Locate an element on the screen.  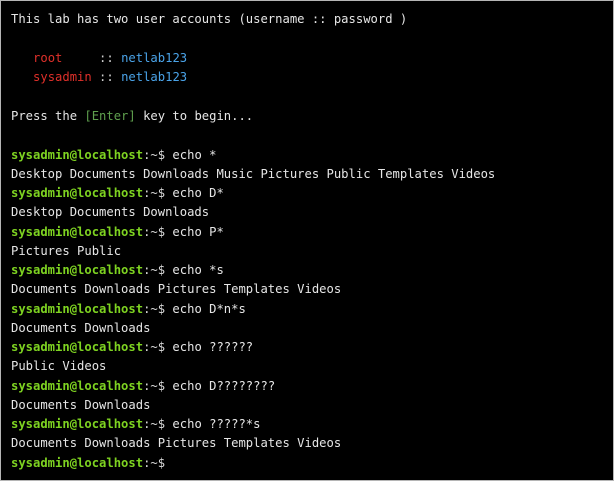
prompt-line: sysadmin@localhost:~$ echo D???????? is located at coordinates (143, 386).